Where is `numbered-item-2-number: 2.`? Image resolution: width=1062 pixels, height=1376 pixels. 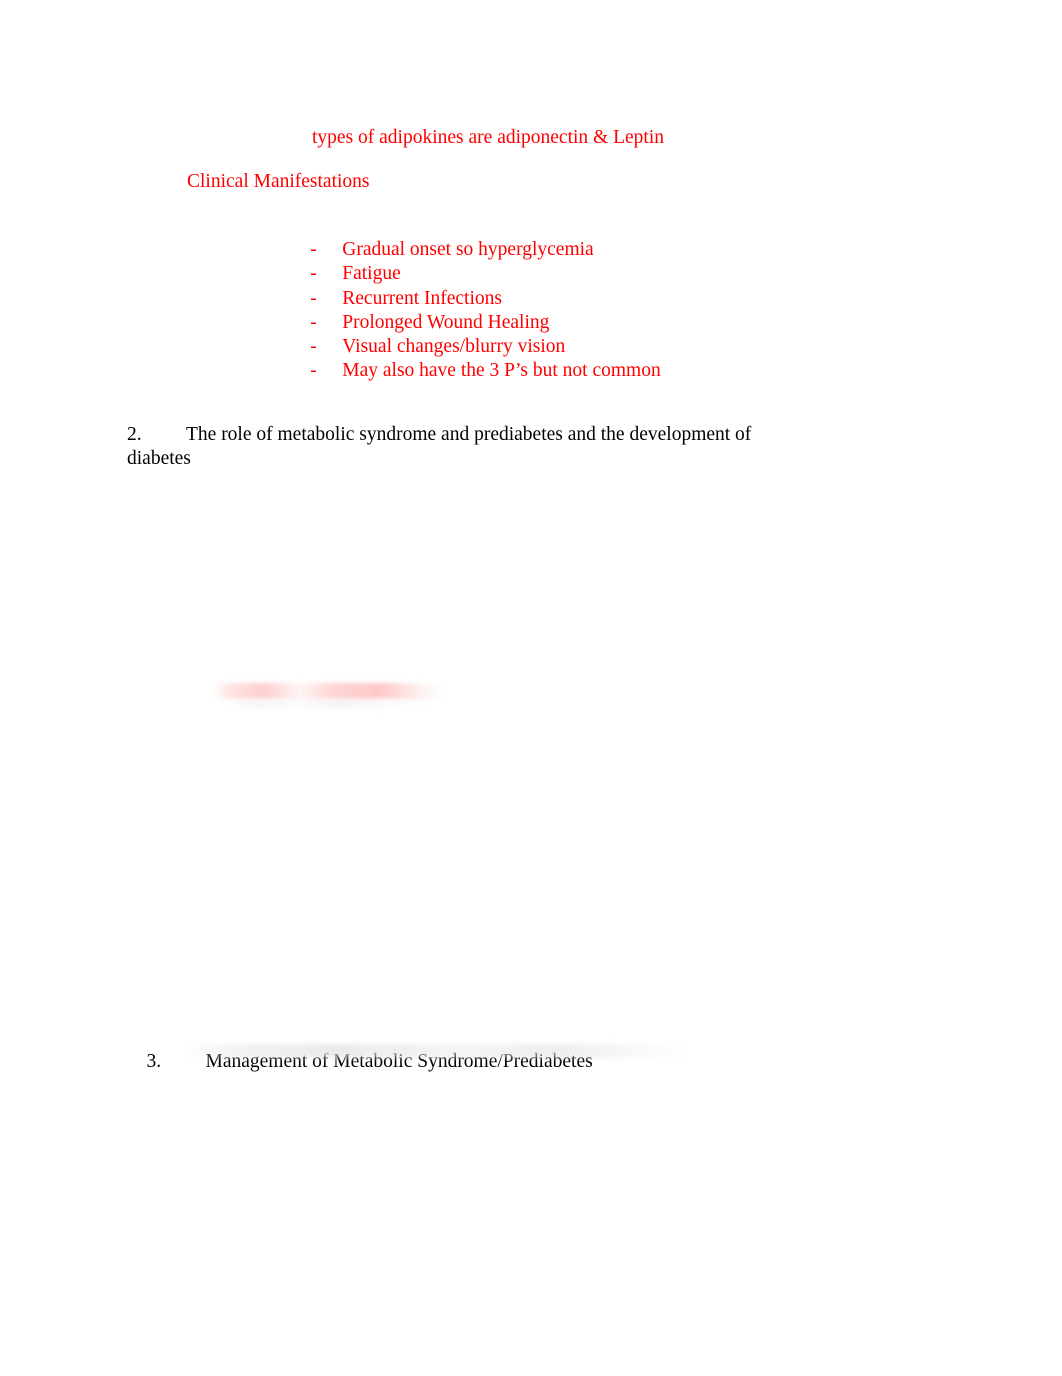
numbered-item-2-number: 2. is located at coordinates (134, 434).